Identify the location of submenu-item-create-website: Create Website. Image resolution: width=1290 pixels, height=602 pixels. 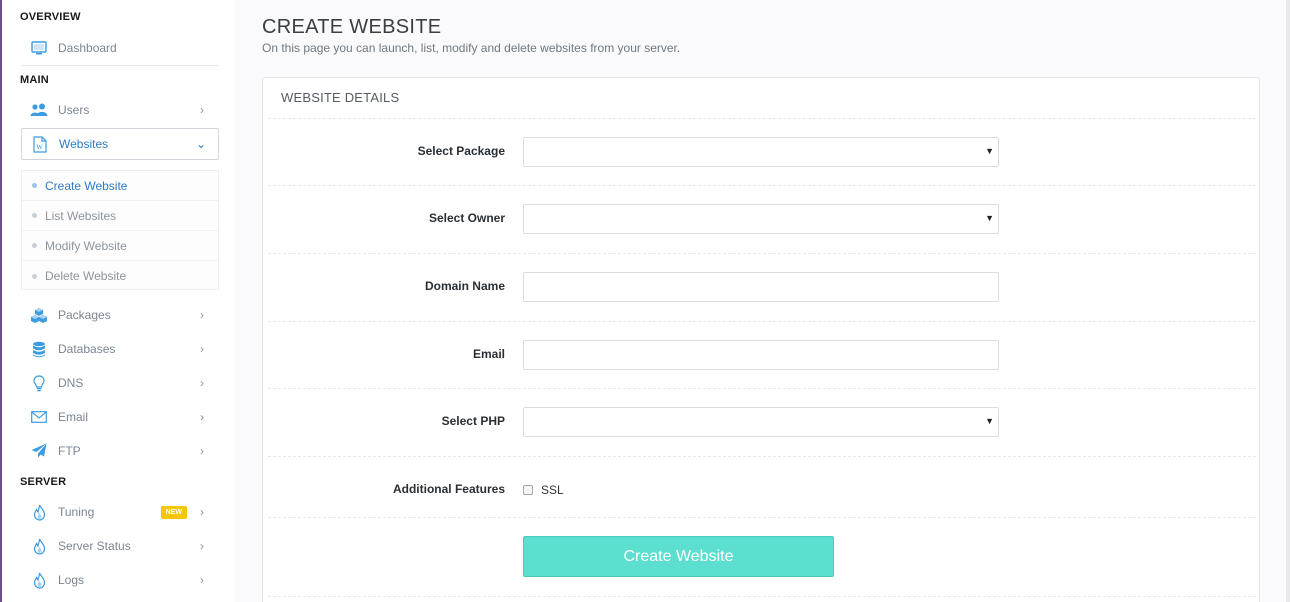
(120, 186).